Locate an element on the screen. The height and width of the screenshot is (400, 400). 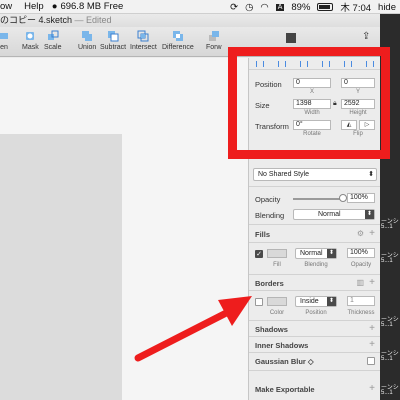
shared-style-select: No Shared Style ⬍ is located at coordinates (315, 174).